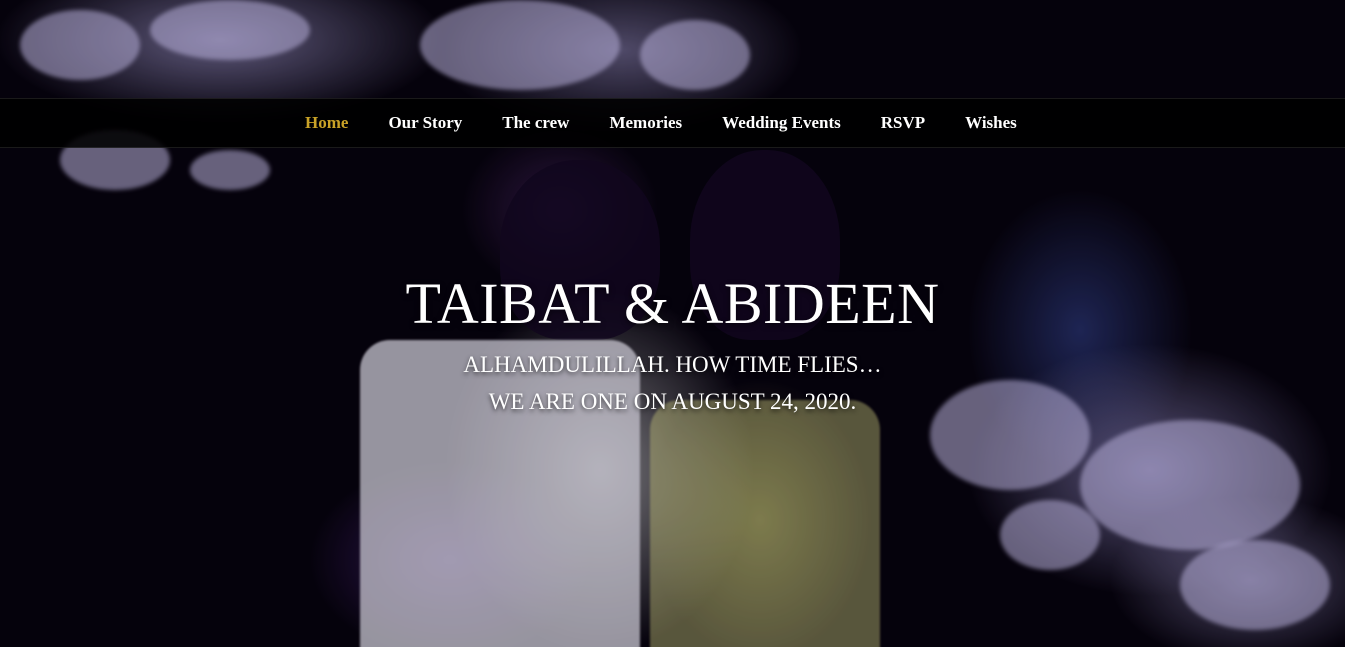  Describe the element at coordinates (781, 122) in the screenshot. I see `nav-item-wedding-events: Wedding Events` at that location.